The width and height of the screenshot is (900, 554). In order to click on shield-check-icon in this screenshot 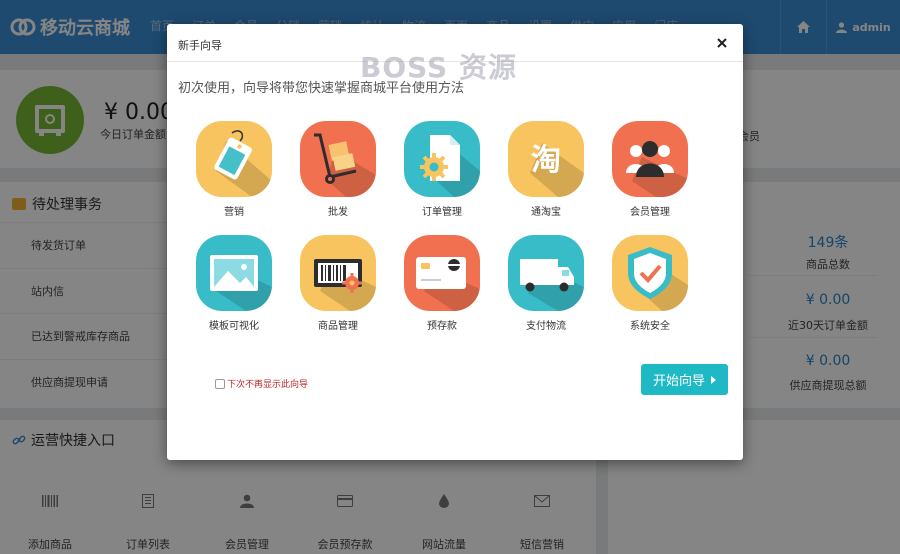, I will do `click(658, 279)`.